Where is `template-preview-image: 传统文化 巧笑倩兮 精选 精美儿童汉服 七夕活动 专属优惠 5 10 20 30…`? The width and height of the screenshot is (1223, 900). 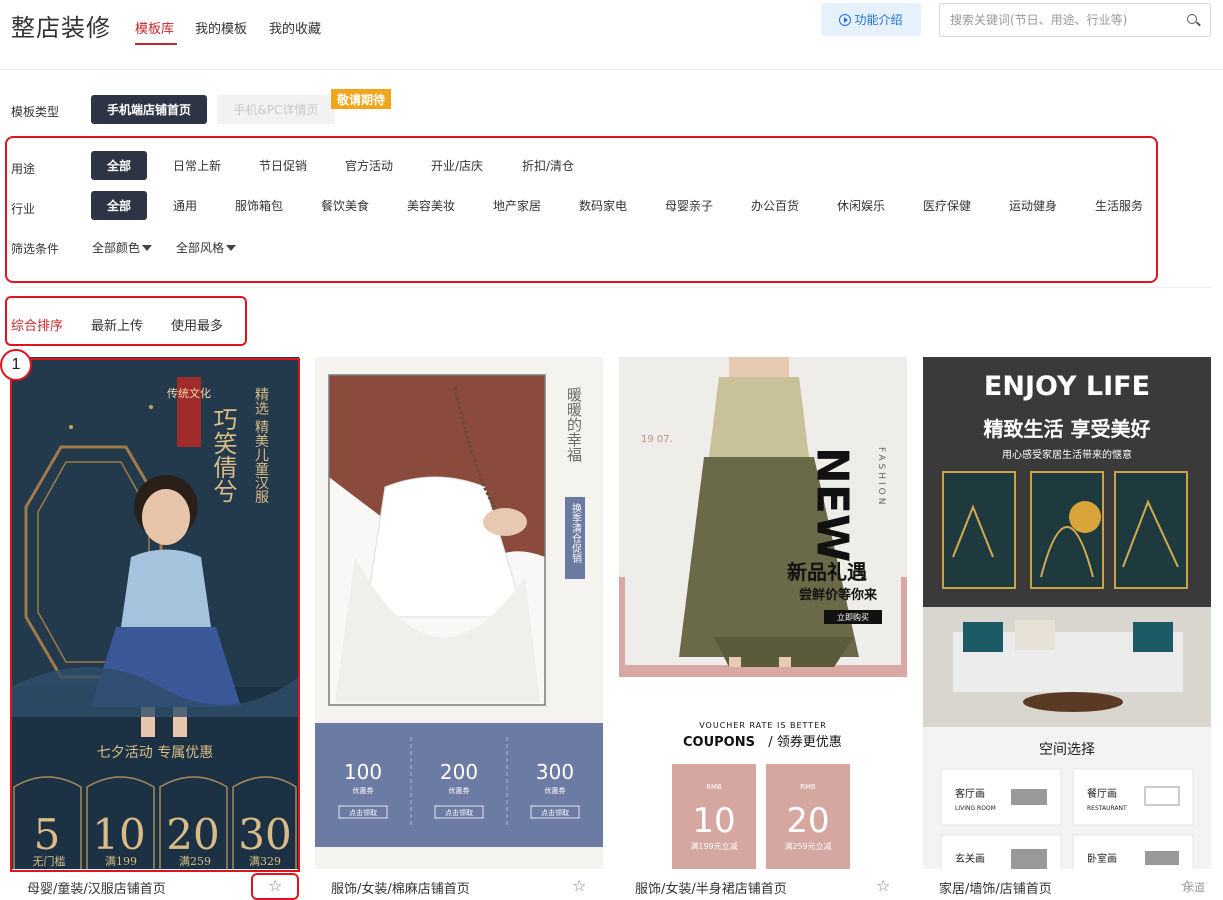
template-preview-image: 传统文化 巧笑倩兮 精选 精美儿童汉服 七夕活动 专属优惠 5 10 20 30… is located at coordinates (155, 613).